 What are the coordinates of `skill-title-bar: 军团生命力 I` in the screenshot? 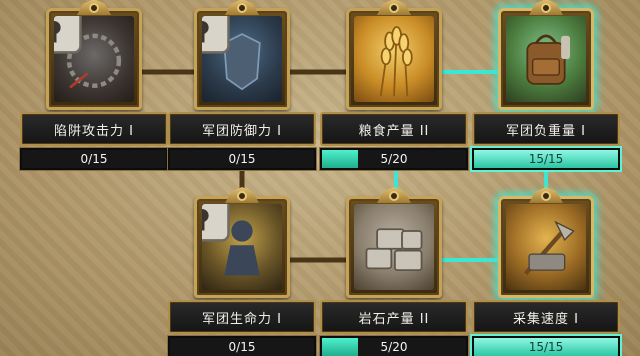 It's located at (242, 317).